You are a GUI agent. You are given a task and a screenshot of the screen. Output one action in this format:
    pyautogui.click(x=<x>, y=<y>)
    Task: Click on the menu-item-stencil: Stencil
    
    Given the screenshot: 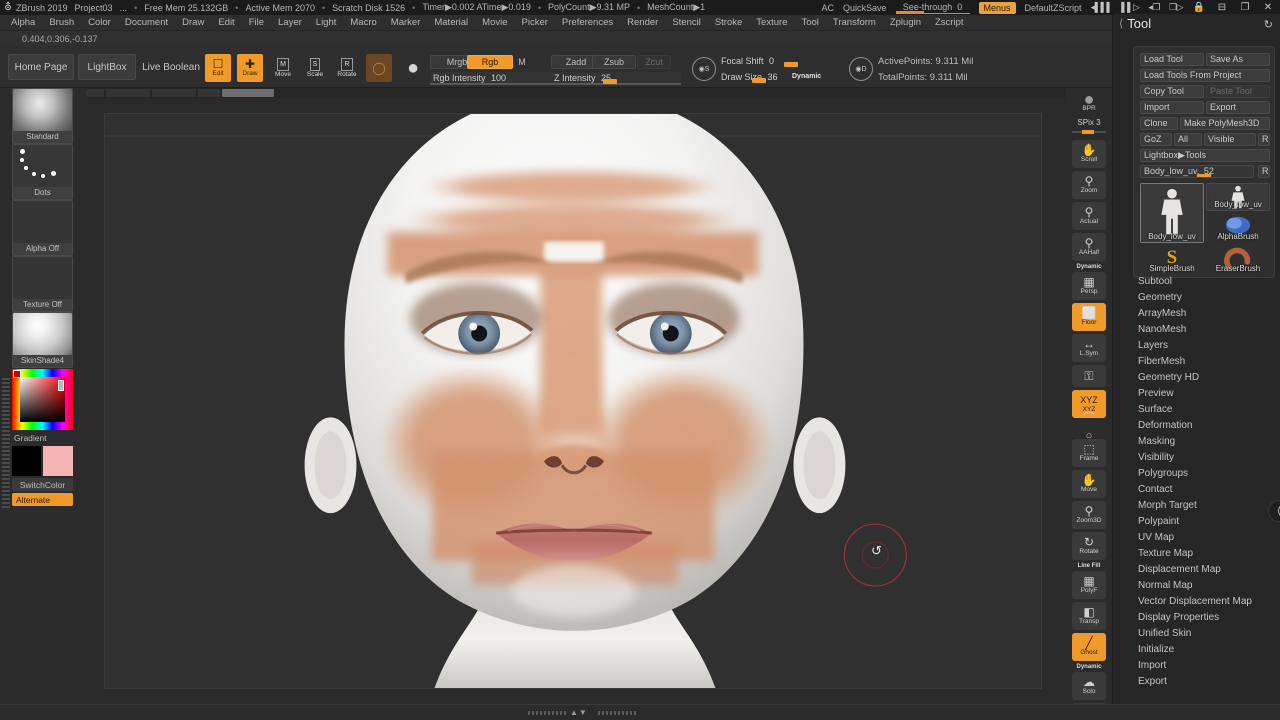 What is the action you would take?
    pyautogui.click(x=686, y=23)
    